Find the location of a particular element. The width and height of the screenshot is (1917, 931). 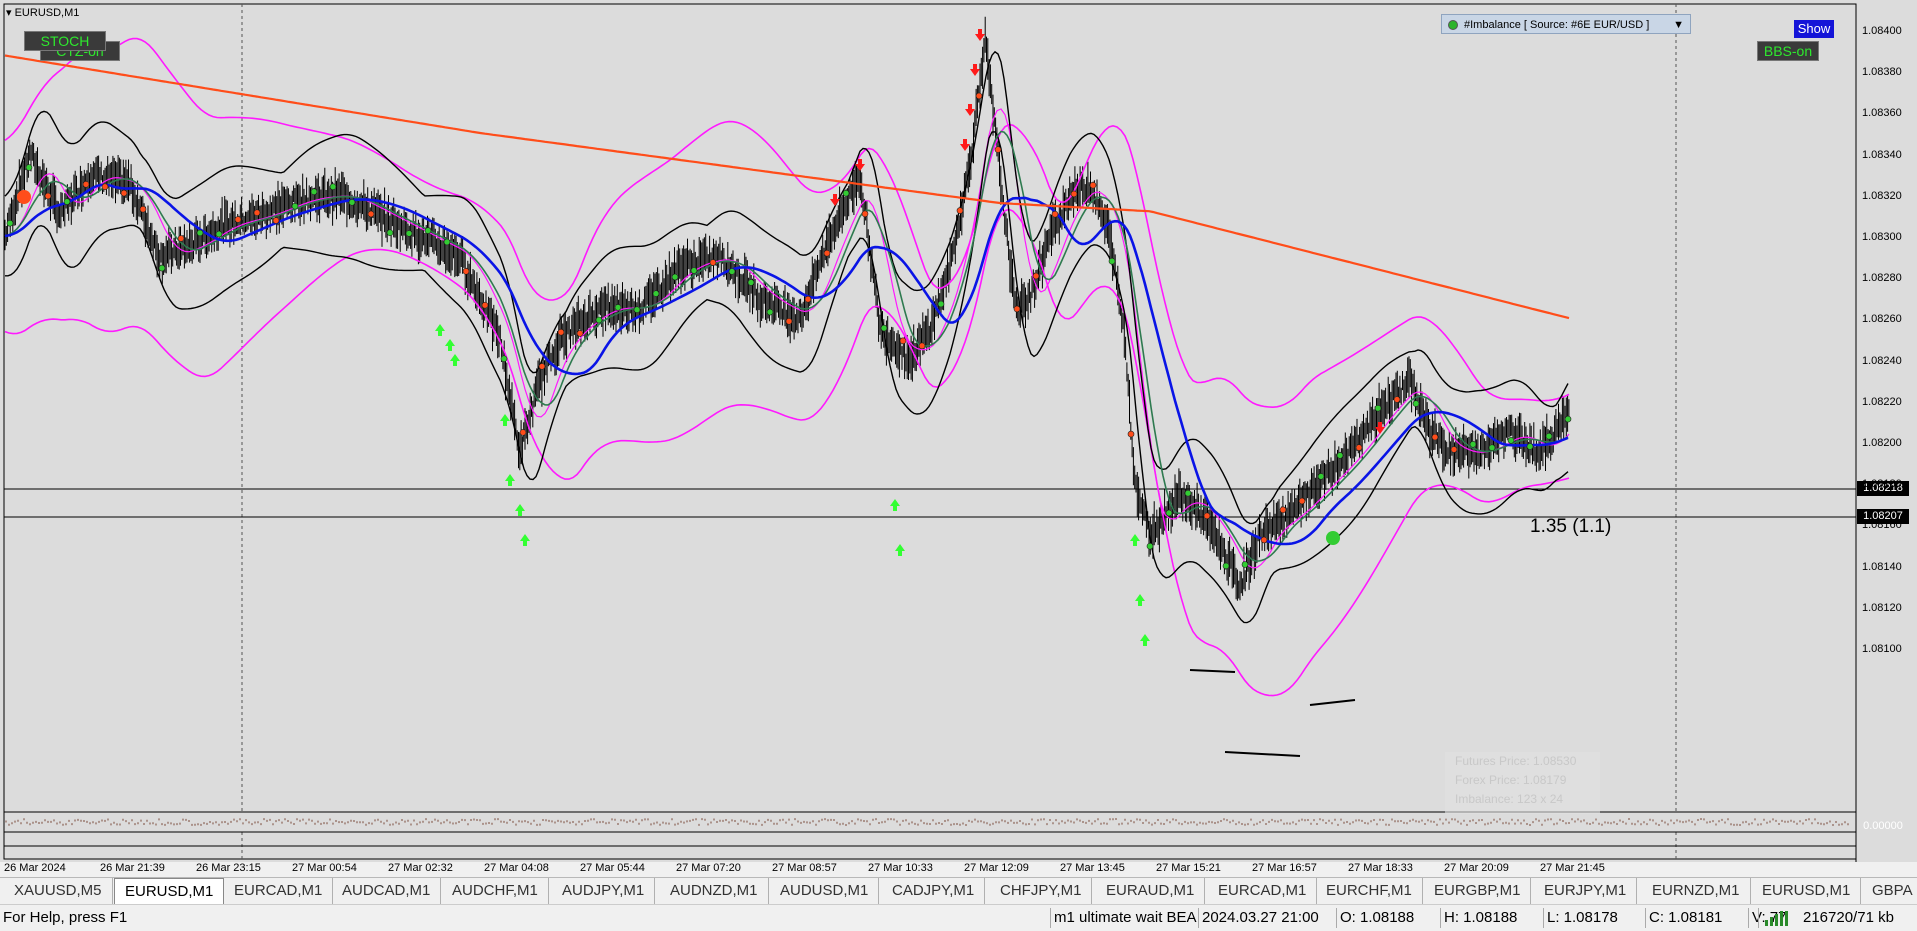

time-axis-label: 27 Mar 16:57 is located at coordinates (1284, 868).